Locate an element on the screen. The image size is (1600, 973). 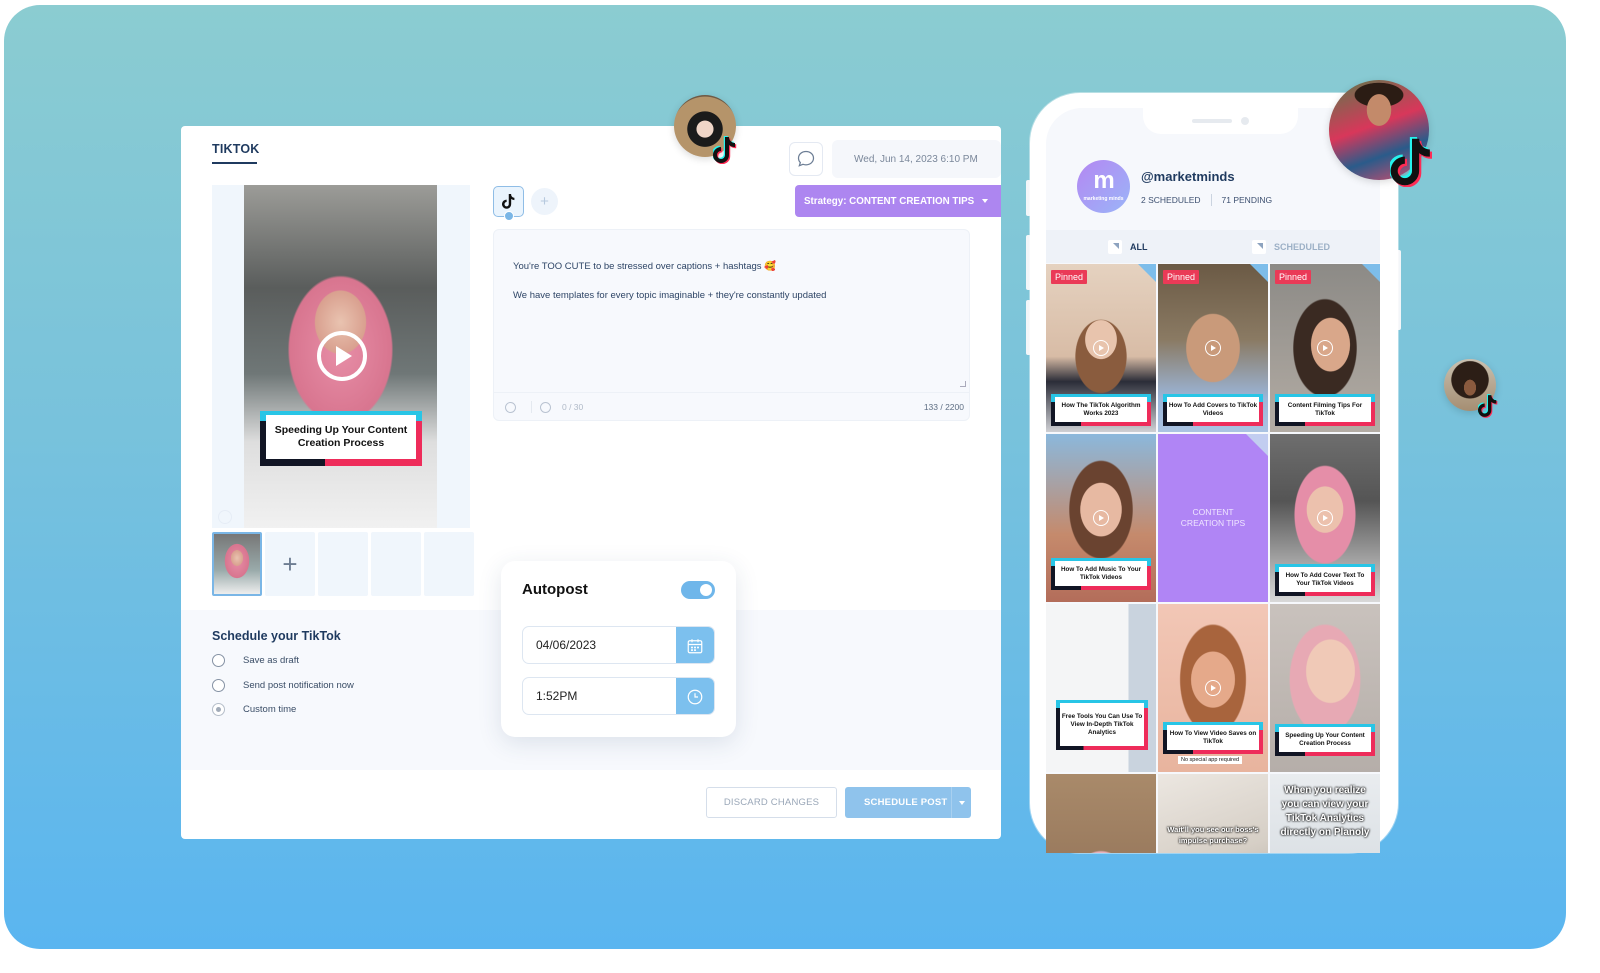
autopost-toggle is located at coordinates (698, 590).